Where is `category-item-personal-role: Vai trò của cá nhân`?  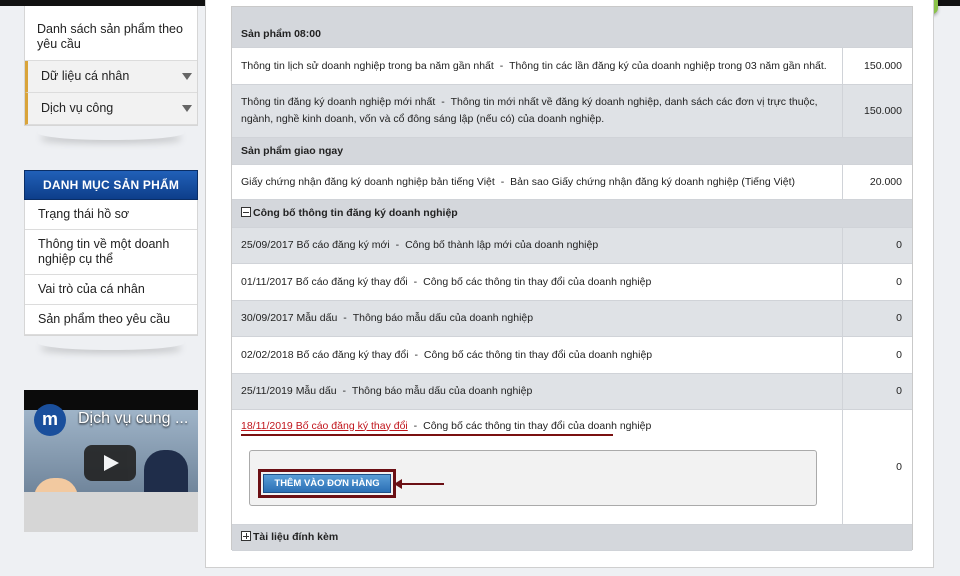 category-item-personal-role: Vai trò của cá nhân is located at coordinates (111, 290).